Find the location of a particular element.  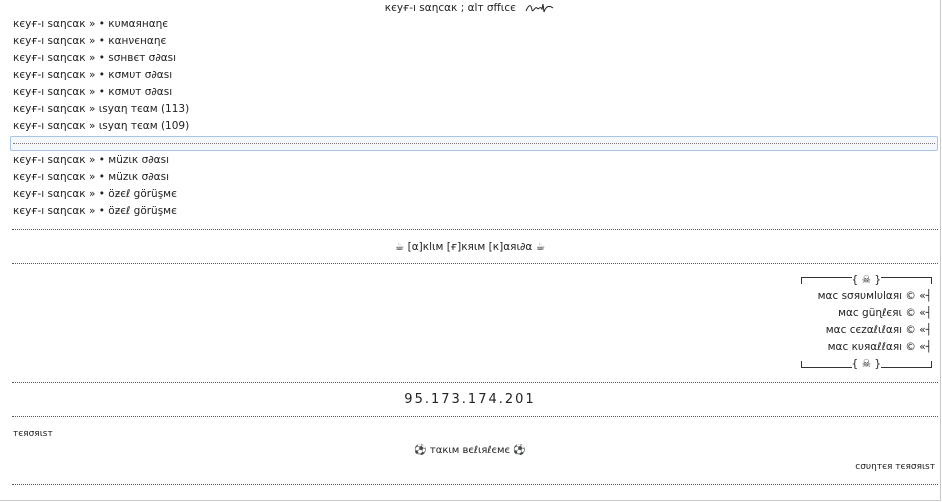

channel-item: кєуғ-ı ѕαηcαк » • кυмαянαηє is located at coordinates (101, 24).